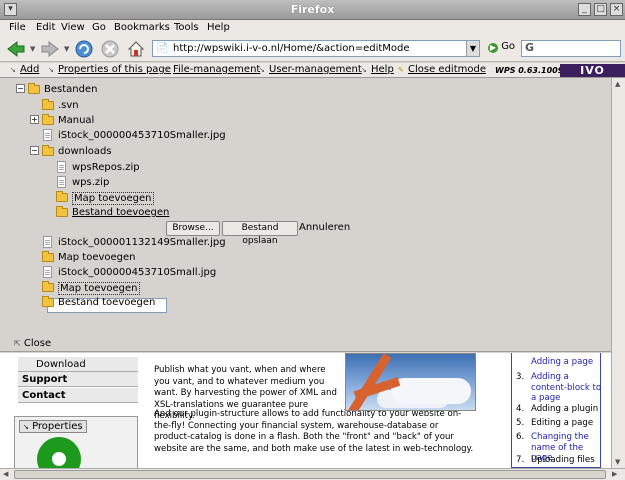 The image size is (625, 480). What do you see at coordinates (162, 48) in the screenshot?
I see `page-icon: 📄` at bounding box center [162, 48].